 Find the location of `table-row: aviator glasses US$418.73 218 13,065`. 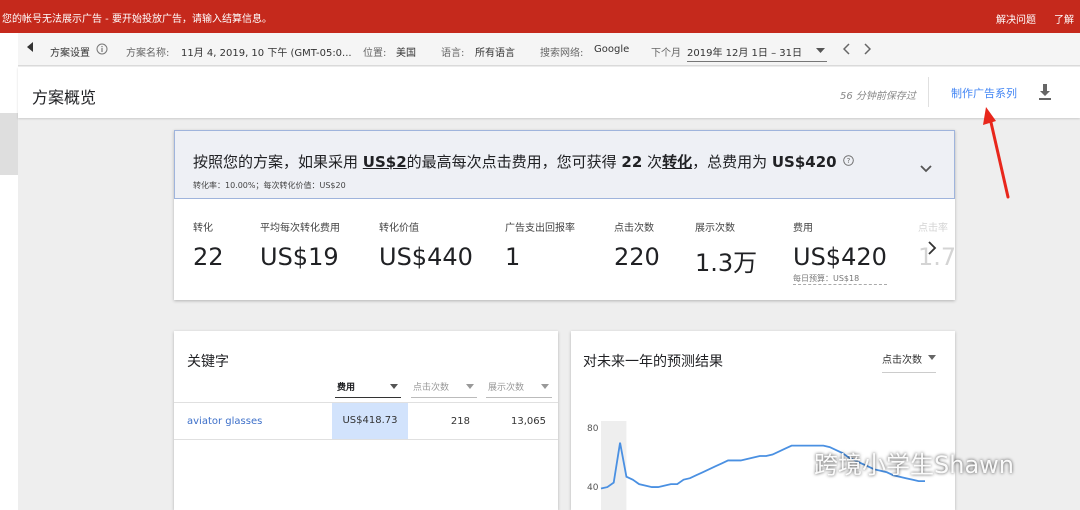

table-row: aviator glasses US$418.73 218 13,065 is located at coordinates (366, 421).